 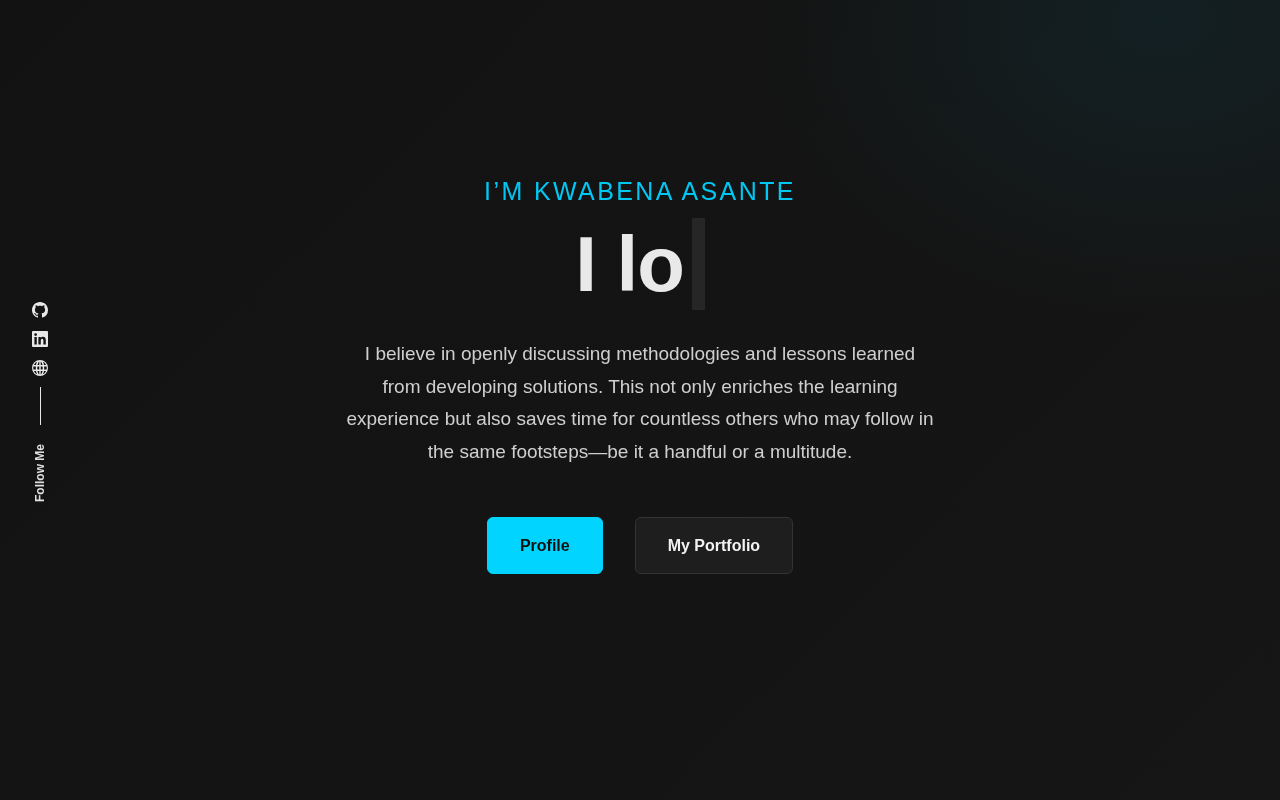 I want to click on intro-subtitle: I’M KWABENA ASANTE, so click(x=640, y=191).